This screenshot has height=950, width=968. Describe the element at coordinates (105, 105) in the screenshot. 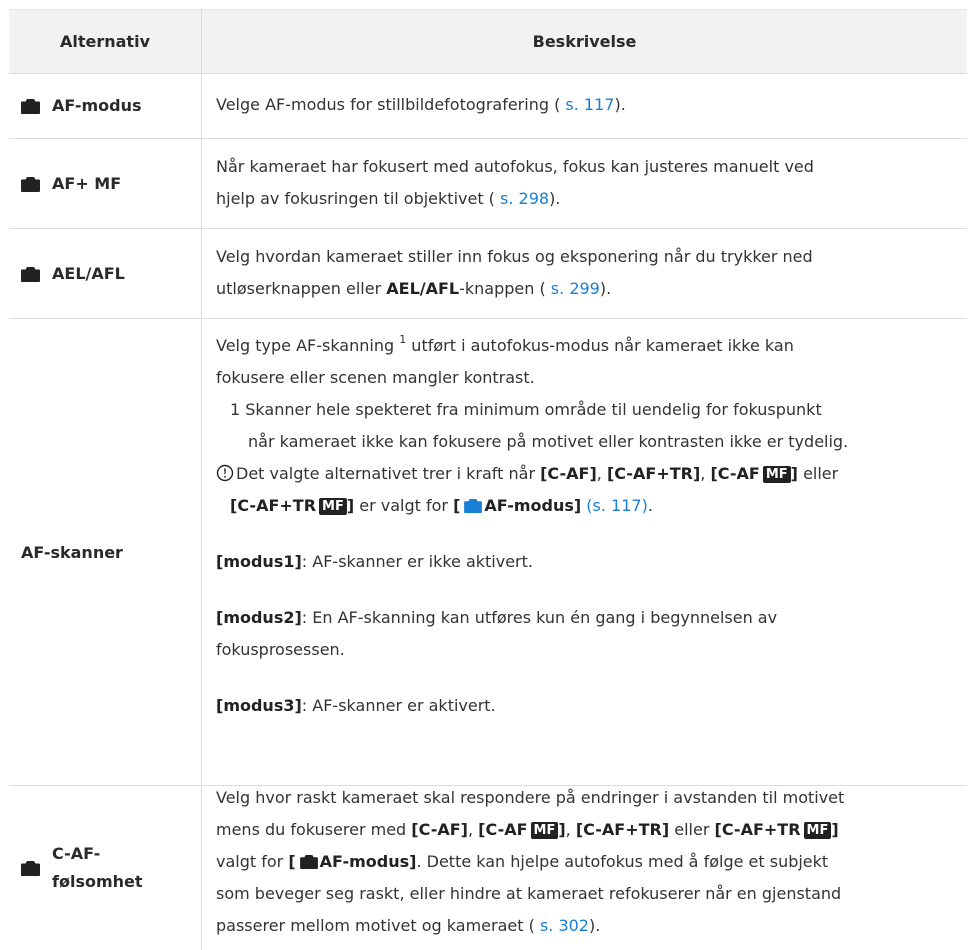

I see `row-label: AF-modus` at that location.